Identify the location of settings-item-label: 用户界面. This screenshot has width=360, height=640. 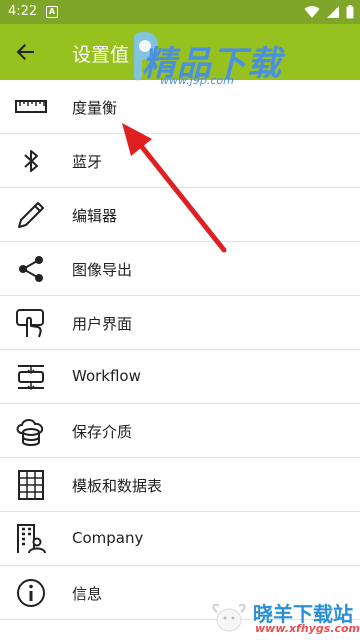
(102, 324).